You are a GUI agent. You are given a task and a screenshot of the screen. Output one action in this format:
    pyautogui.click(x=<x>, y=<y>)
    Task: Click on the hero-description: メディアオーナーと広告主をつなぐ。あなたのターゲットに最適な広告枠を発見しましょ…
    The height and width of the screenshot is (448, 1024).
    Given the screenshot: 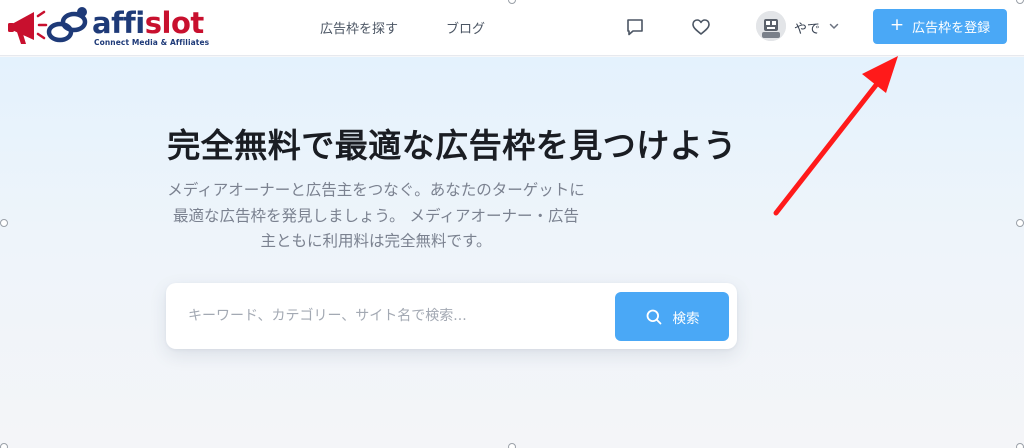 What is the action you would take?
    pyautogui.click(x=376, y=215)
    